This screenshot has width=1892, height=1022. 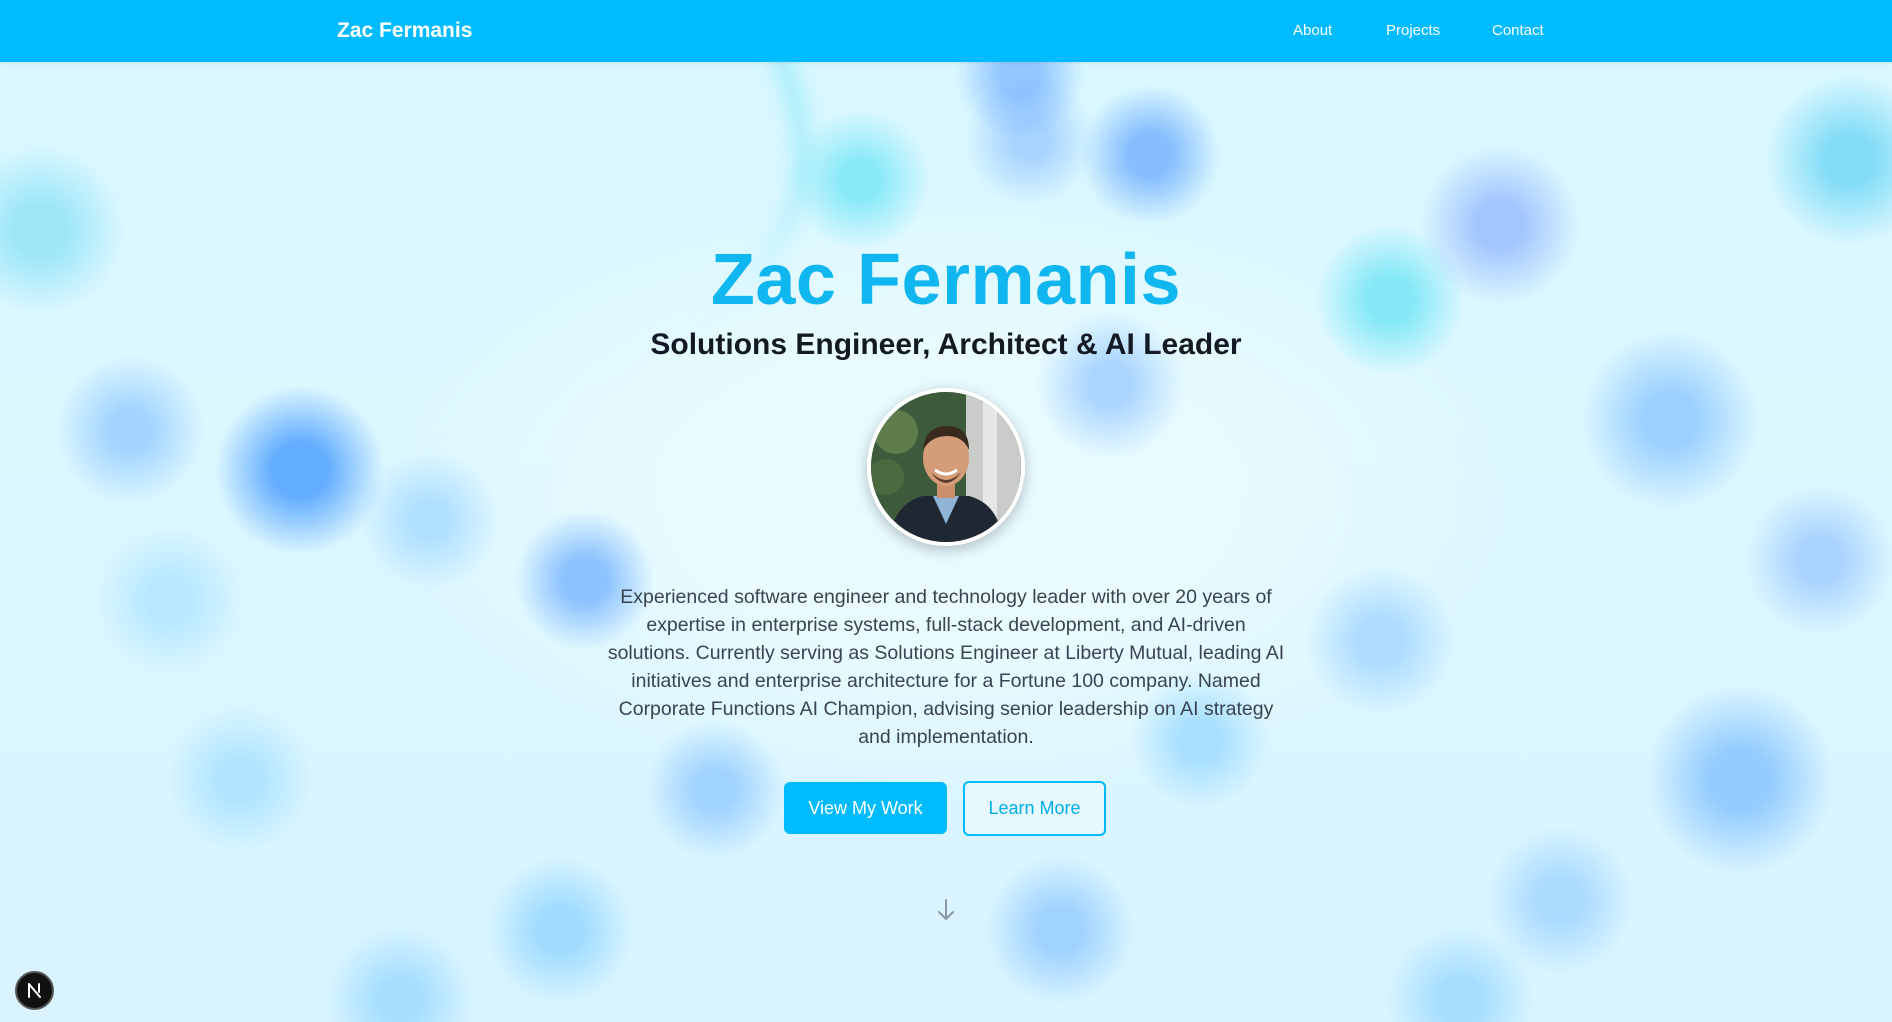 What do you see at coordinates (1413, 30) in the screenshot?
I see `nav-link-projects: Projects` at bounding box center [1413, 30].